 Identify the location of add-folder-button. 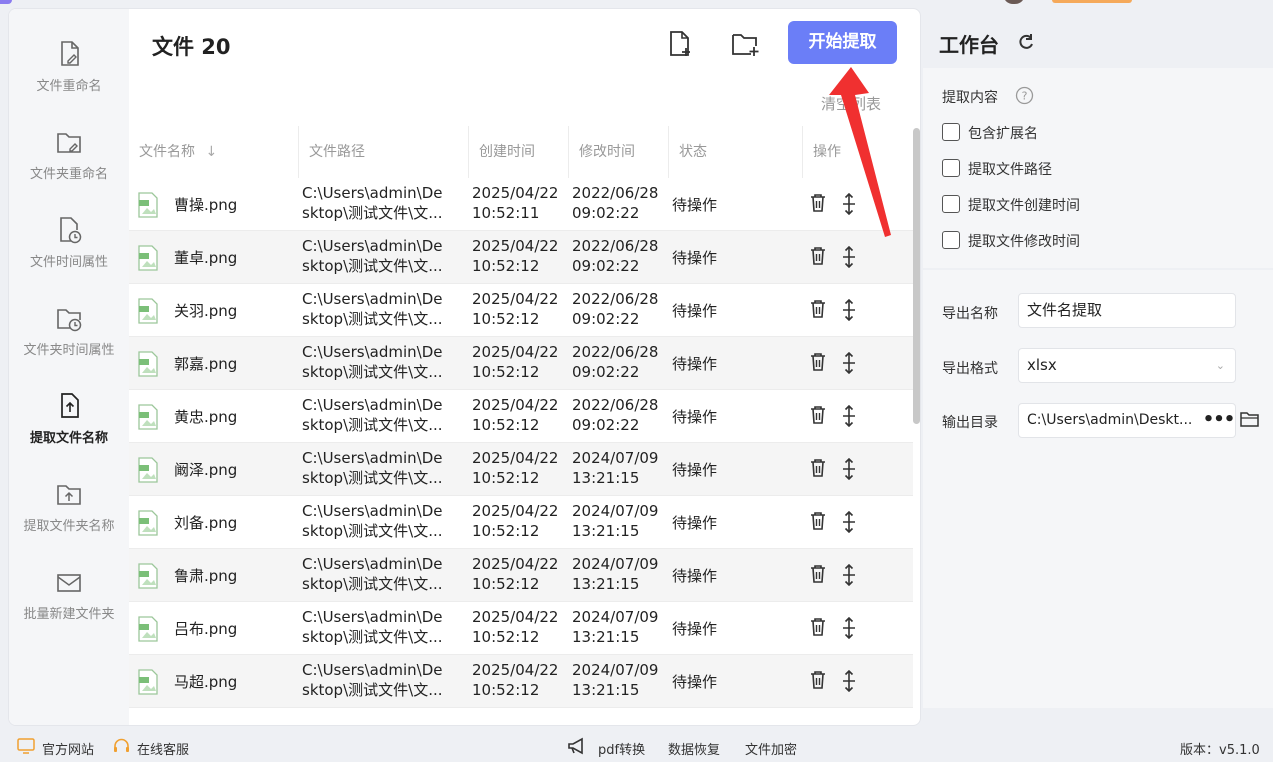
(745, 44).